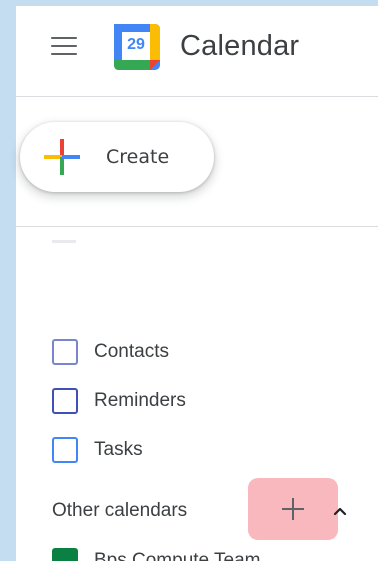  I want to click on collapse-other-calendars-button, so click(340, 512).